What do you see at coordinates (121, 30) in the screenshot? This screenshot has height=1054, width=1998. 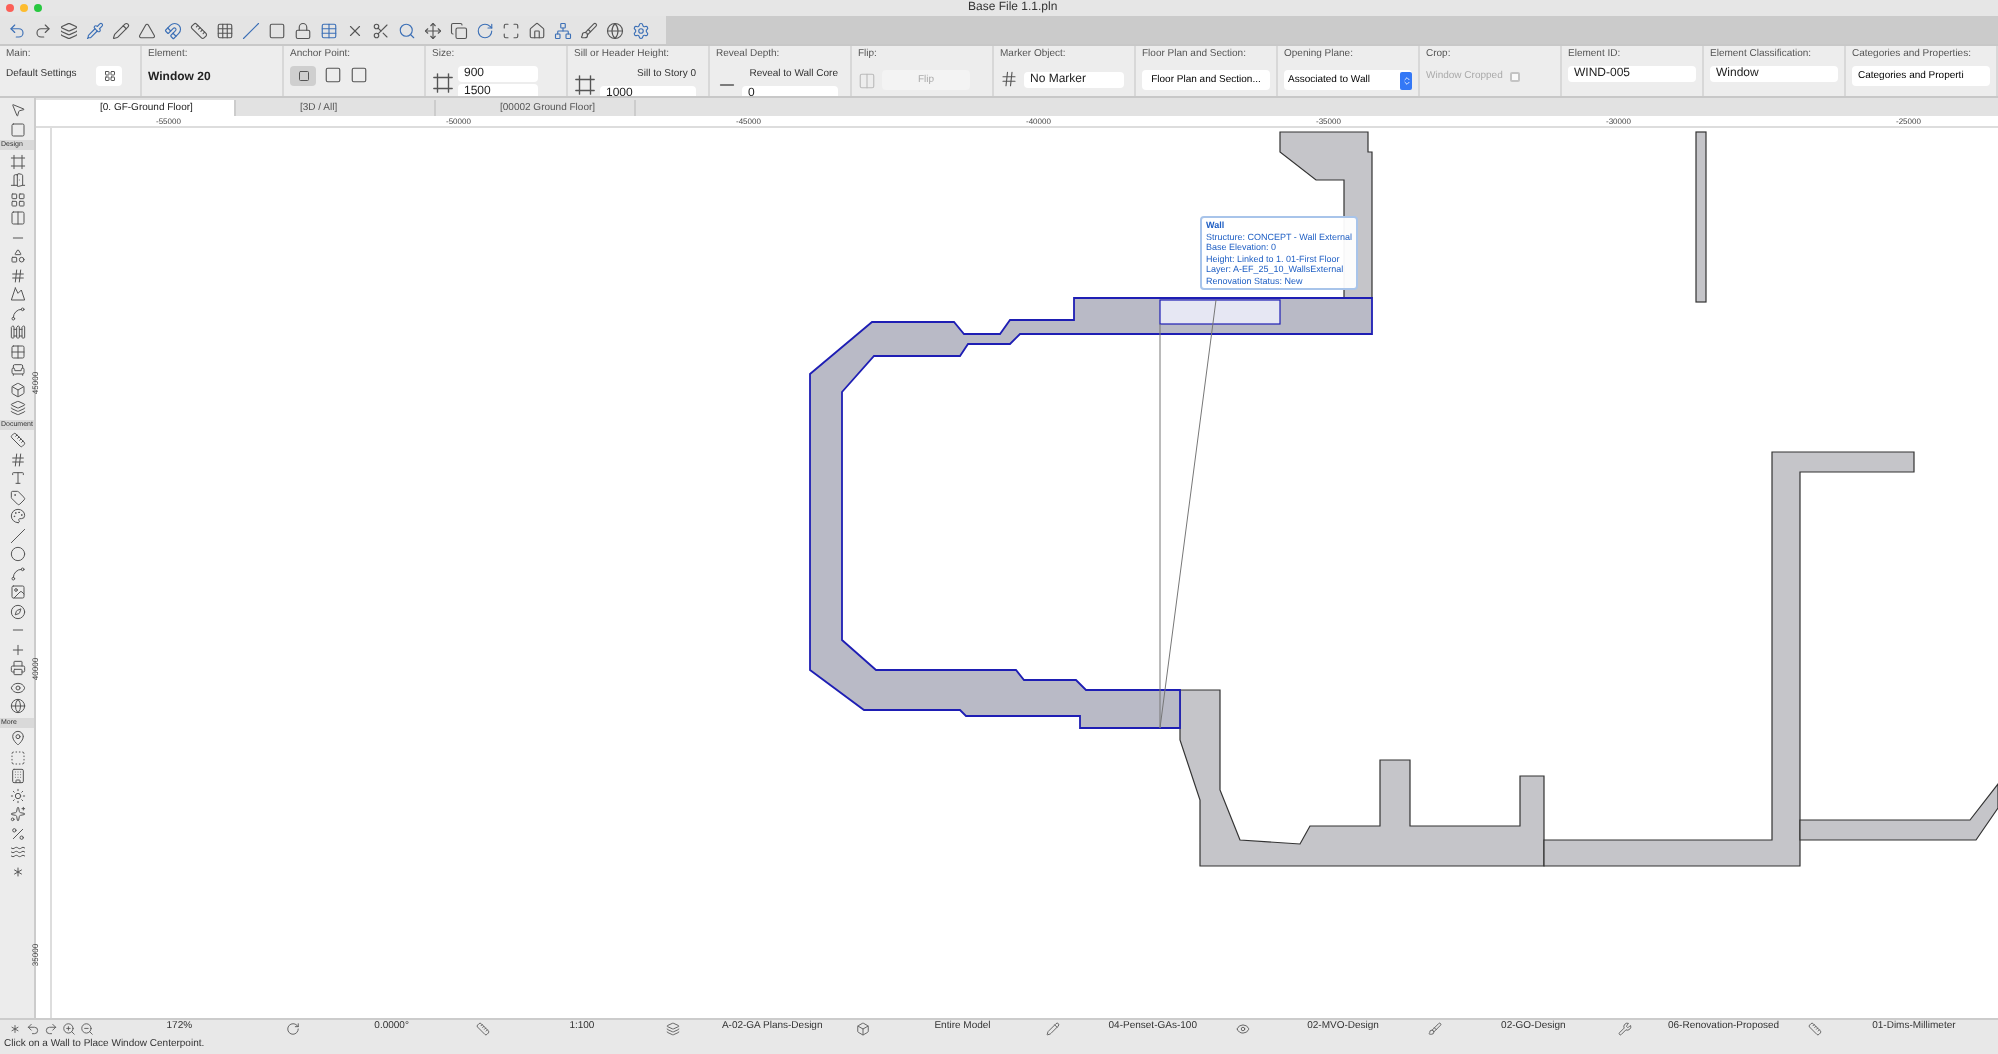 I see `pencil-icon` at bounding box center [121, 30].